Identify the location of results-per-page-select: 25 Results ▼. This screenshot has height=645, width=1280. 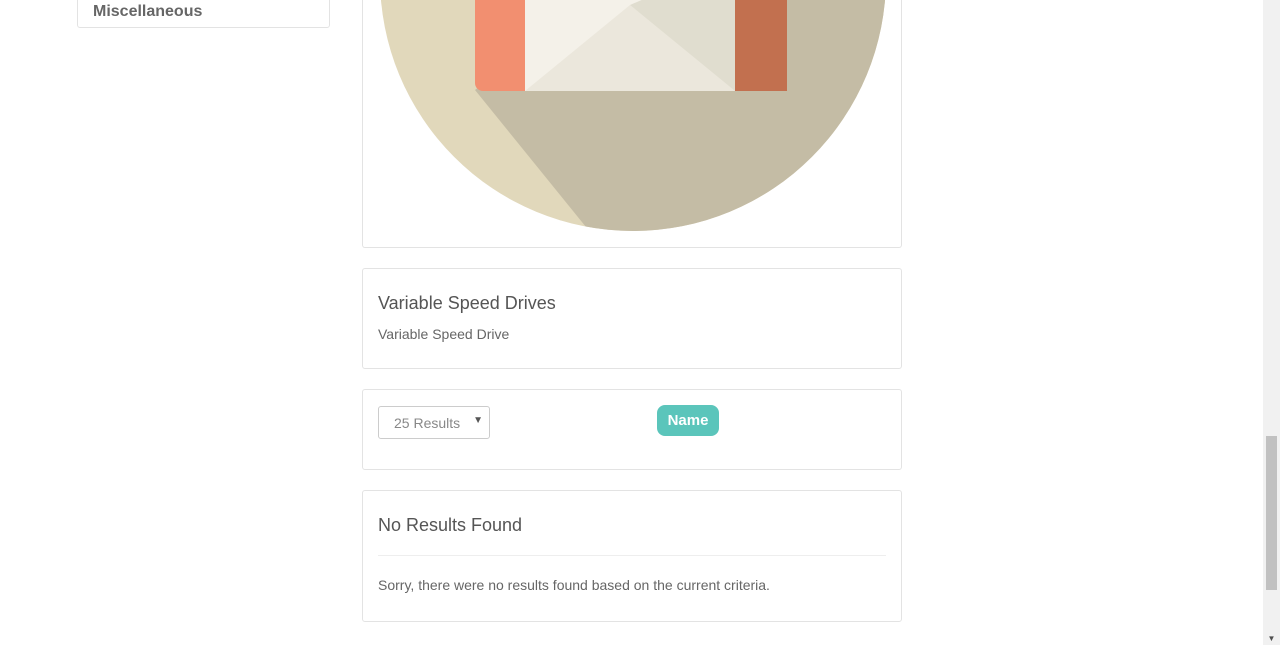
(434, 422).